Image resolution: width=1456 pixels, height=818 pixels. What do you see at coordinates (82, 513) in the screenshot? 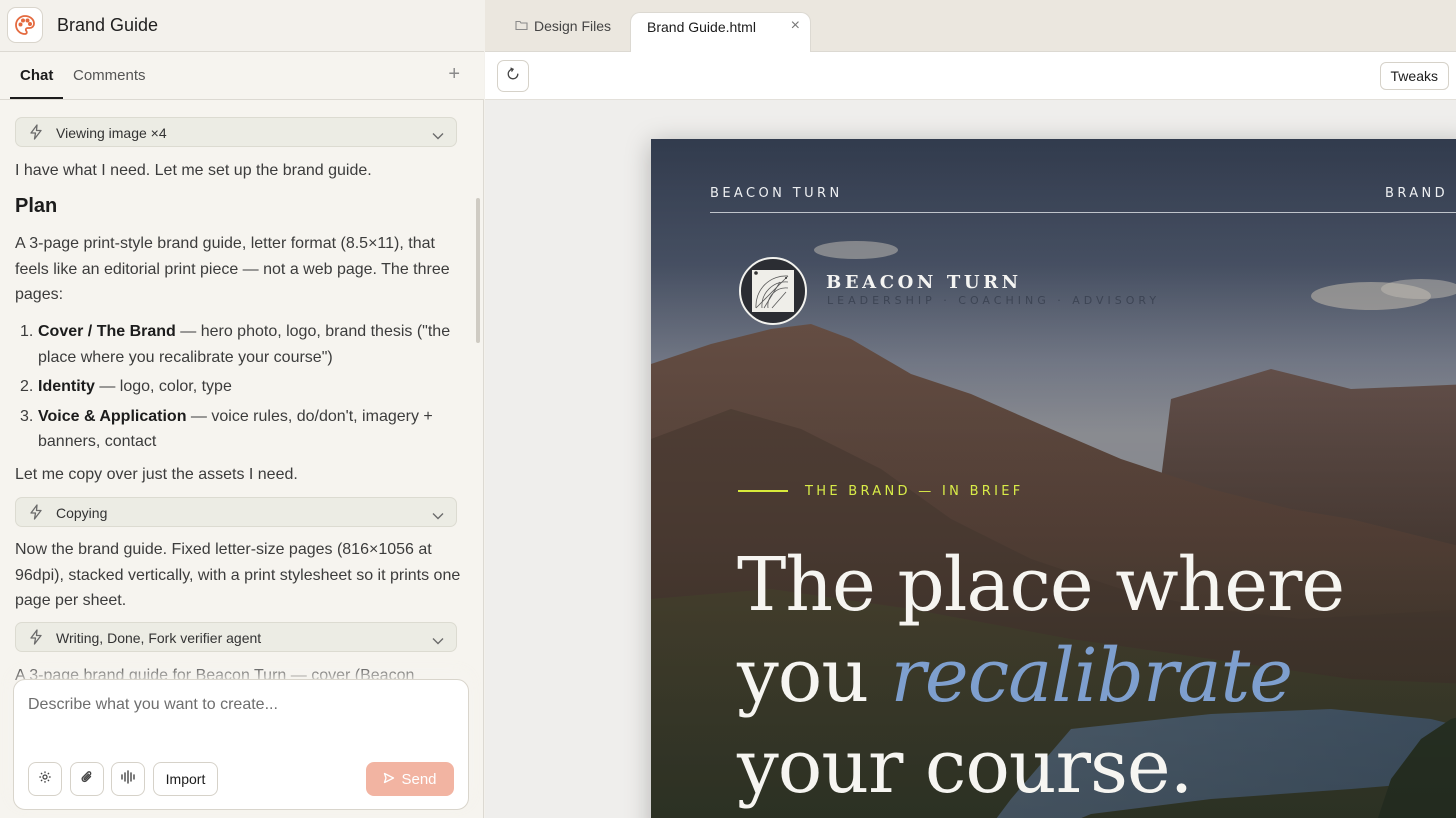
I see `tool-call-label: Copying` at bounding box center [82, 513].